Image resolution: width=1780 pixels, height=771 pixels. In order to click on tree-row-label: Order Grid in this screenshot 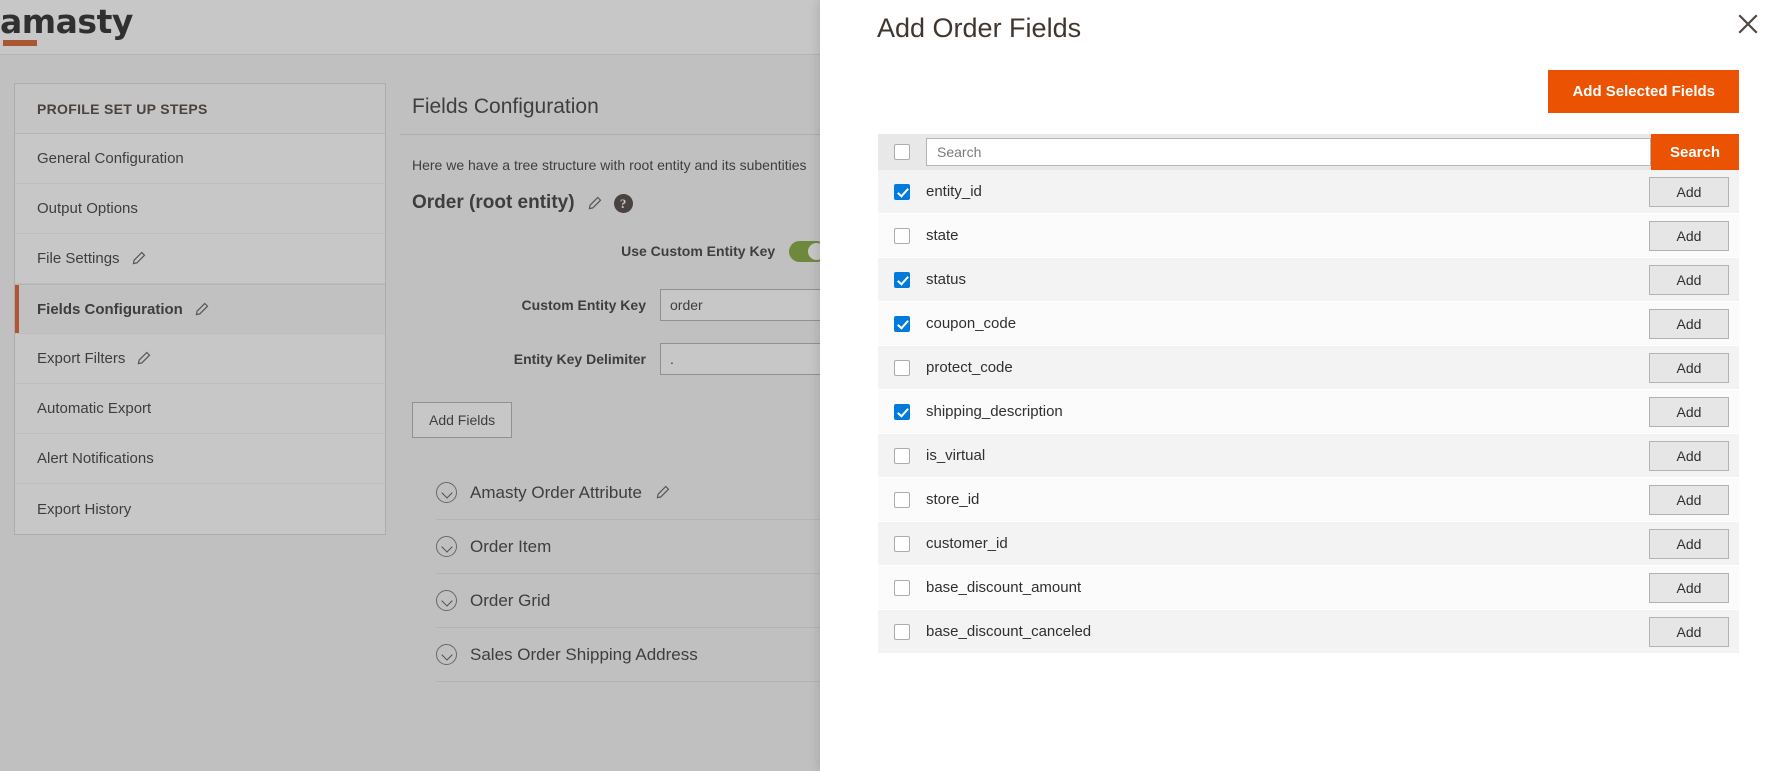, I will do `click(510, 600)`.